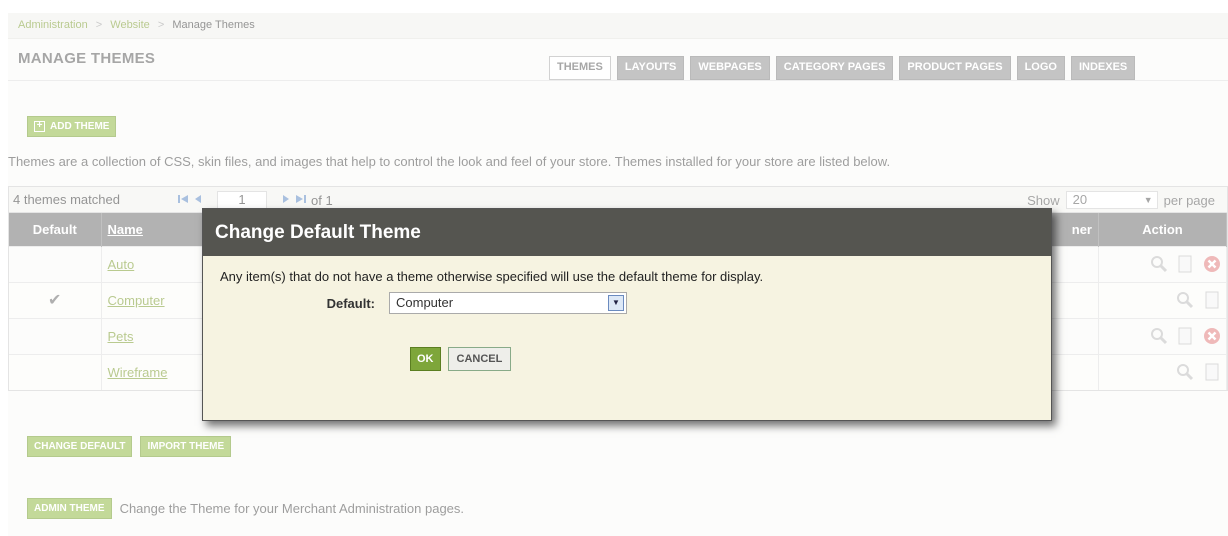 Image resolution: width=1228 pixels, height=536 pixels. Describe the element at coordinates (616, 303) in the screenshot. I see `chevron-down-icon: ▼` at that location.